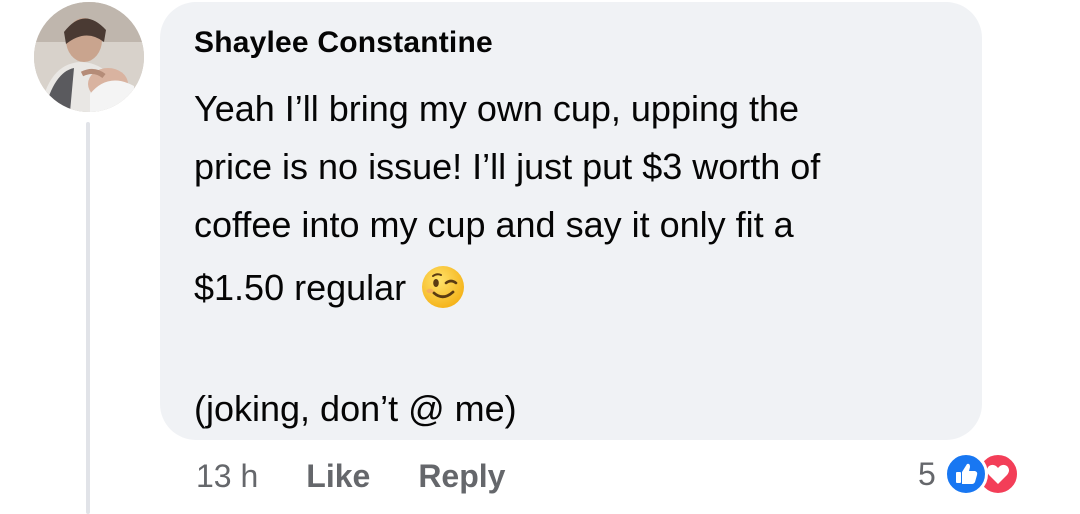  I want to click on comment-timestamp: 13 h, so click(227, 476).